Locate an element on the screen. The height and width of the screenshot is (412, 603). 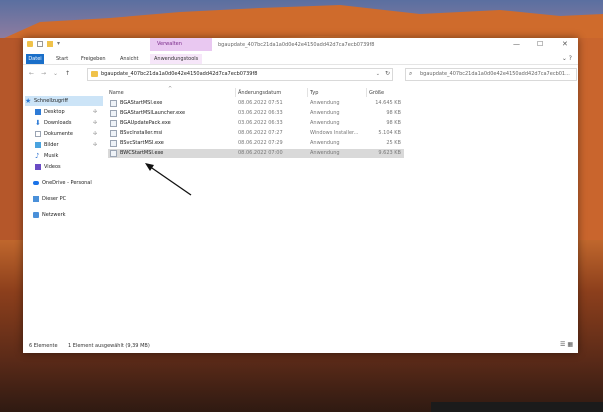
picture-icon is located at coordinates (38, 144).